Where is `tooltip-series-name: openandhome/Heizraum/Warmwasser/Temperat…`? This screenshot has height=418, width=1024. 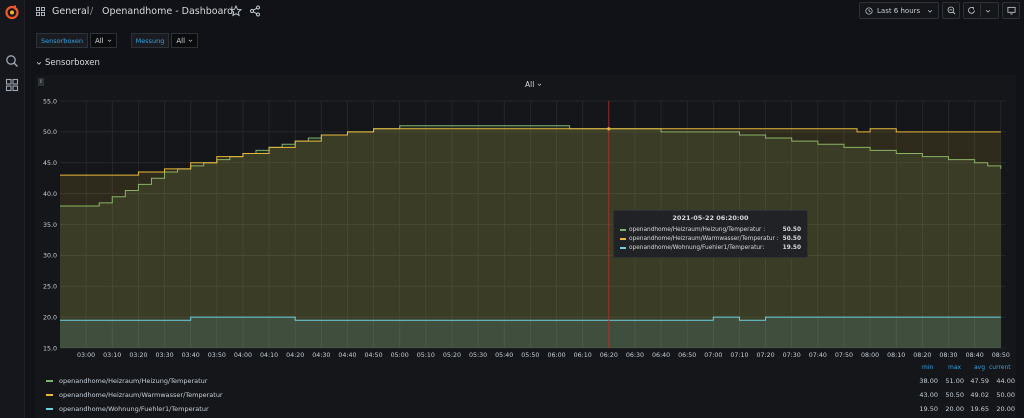
tooltip-series-name: openandhome/Heizraum/Warmwasser/Temperat… is located at coordinates (704, 238).